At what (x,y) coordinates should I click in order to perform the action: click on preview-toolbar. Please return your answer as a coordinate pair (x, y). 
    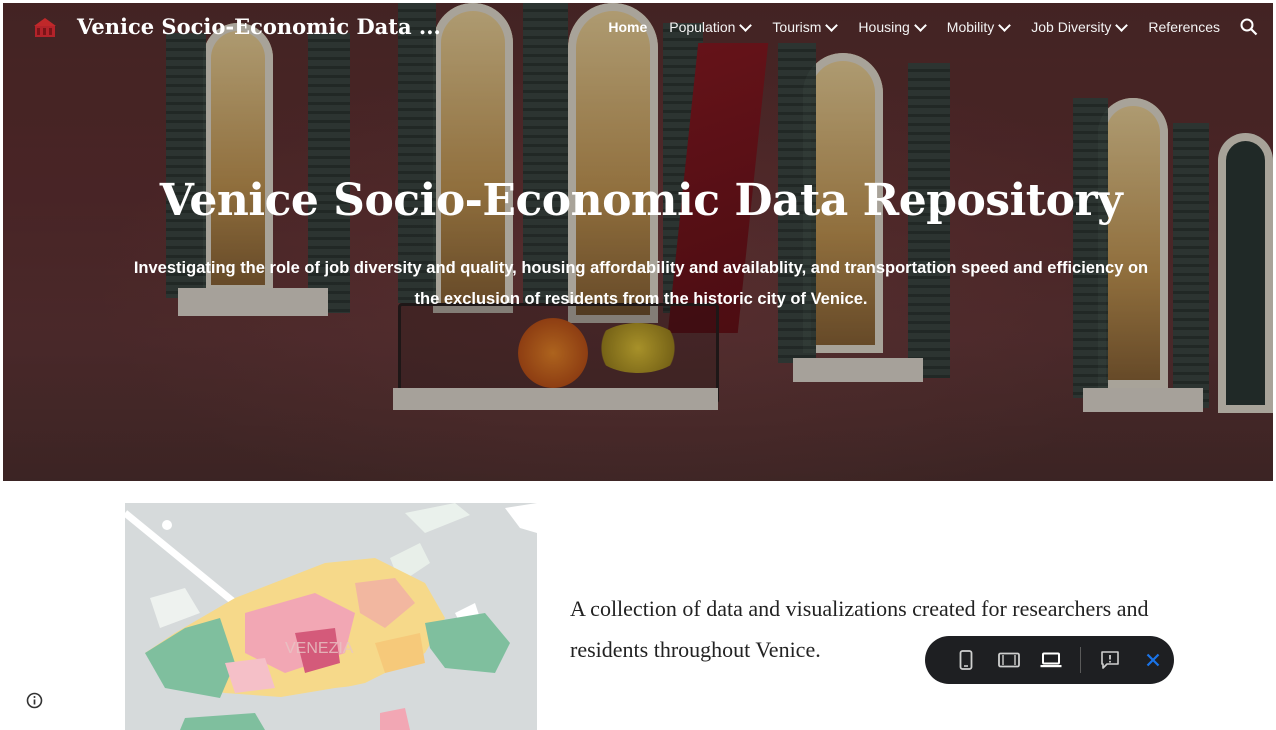
    Looking at the image, I should click on (1049, 660).